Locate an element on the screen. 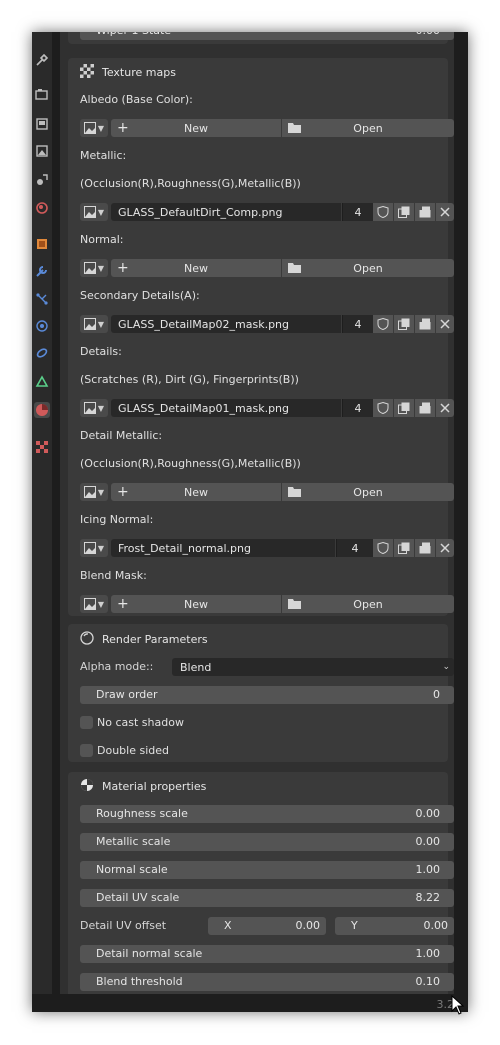  albedo-new-button: + New is located at coordinates (196, 128).